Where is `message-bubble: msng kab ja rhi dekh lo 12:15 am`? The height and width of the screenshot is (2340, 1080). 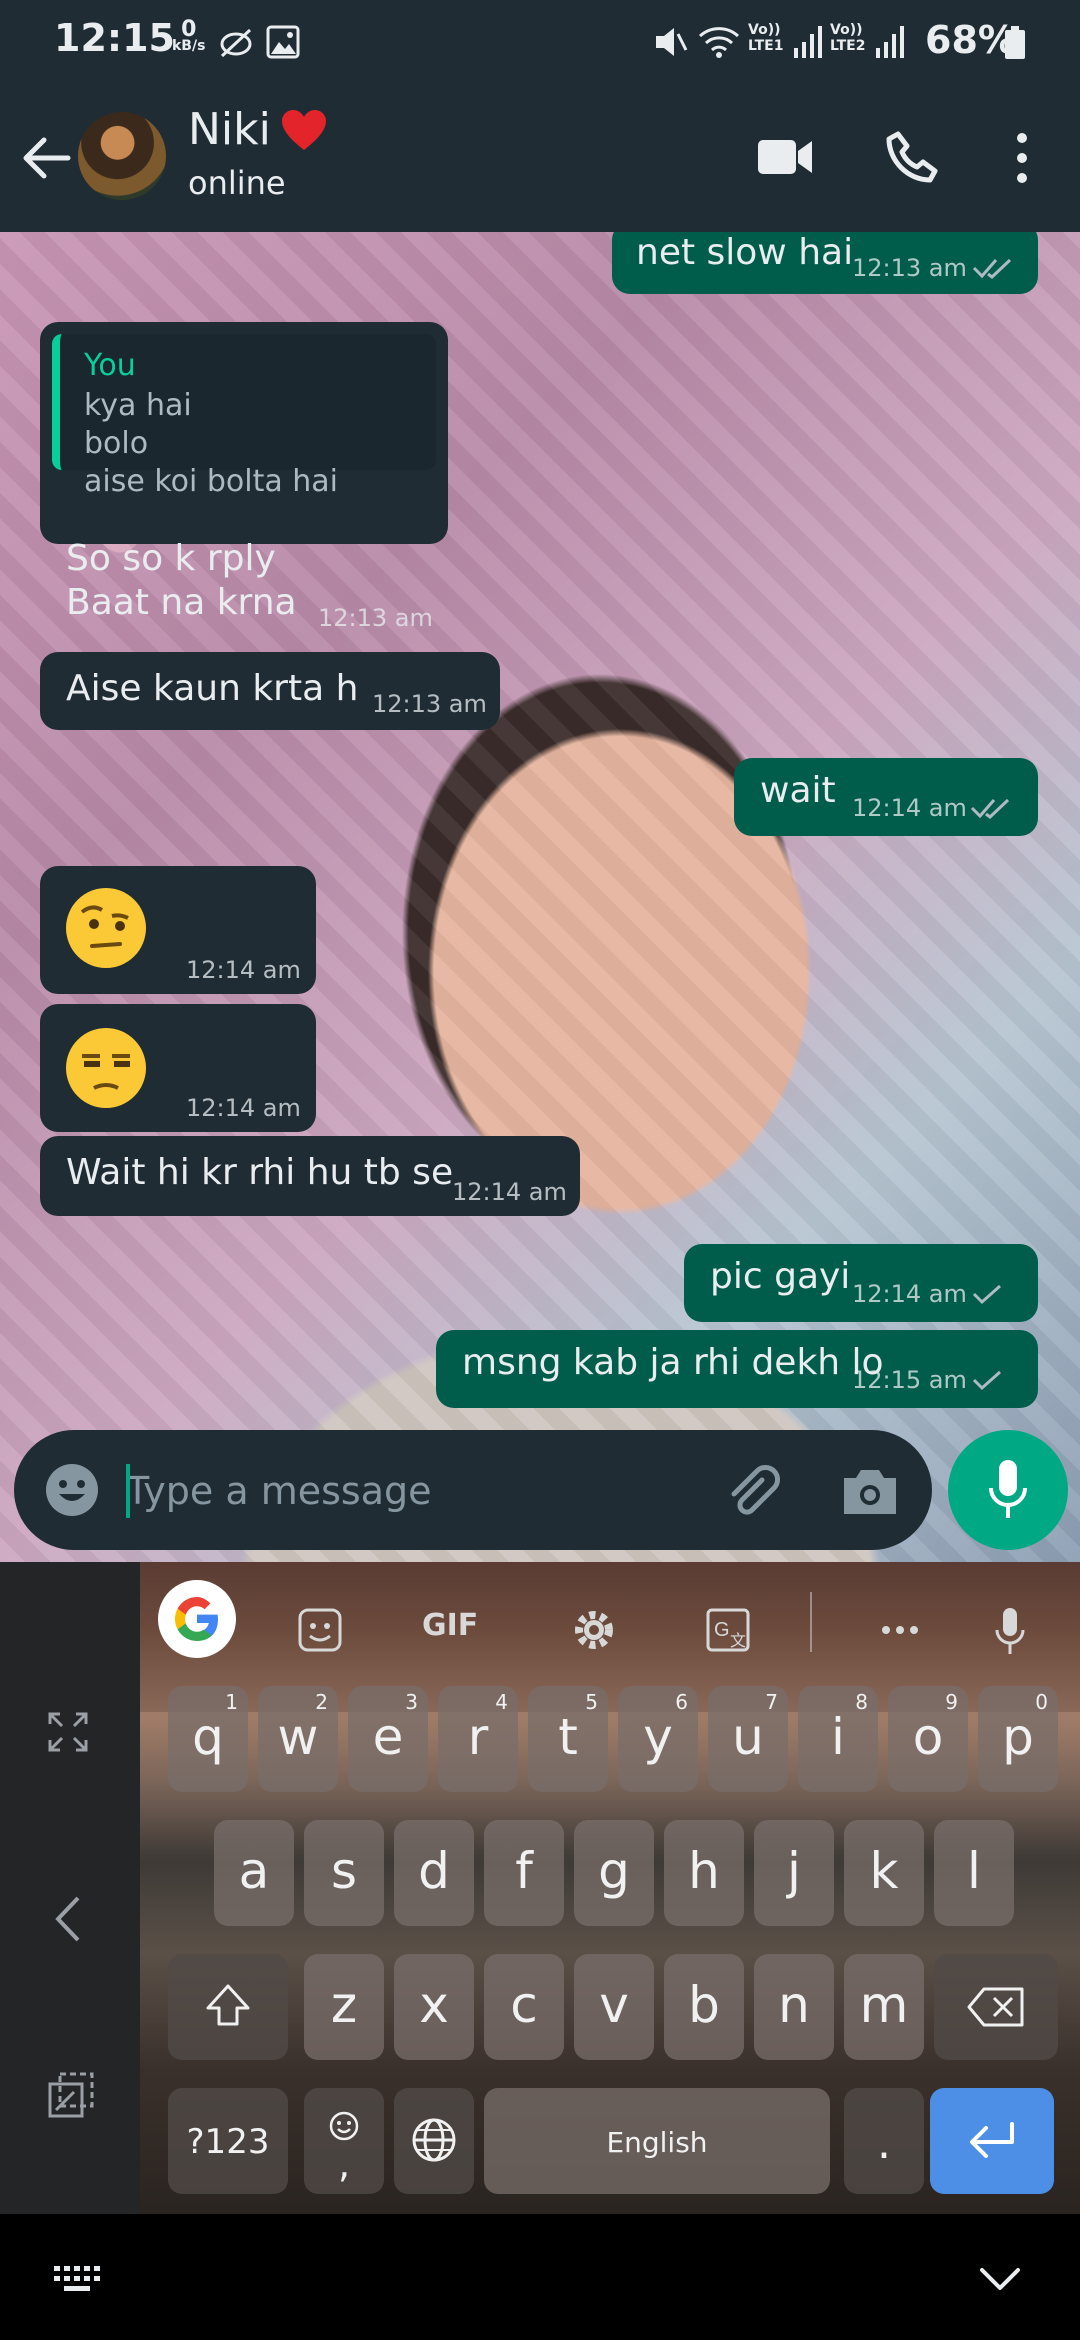 message-bubble: msng kab ja rhi dekh lo 12:15 am is located at coordinates (737, 1369).